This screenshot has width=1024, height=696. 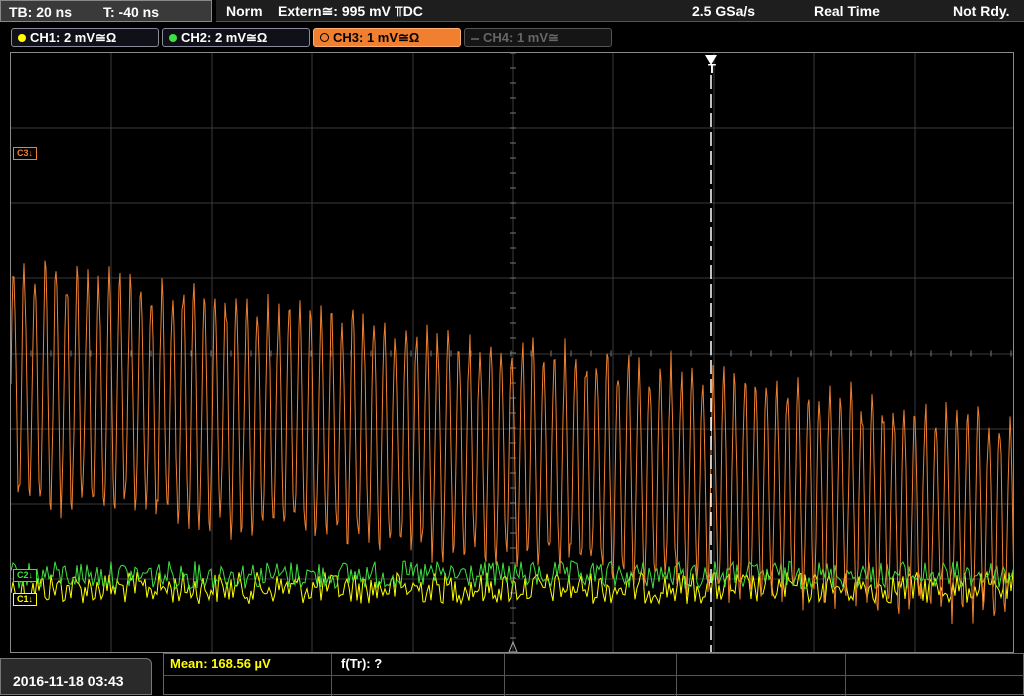 I want to click on channel-4-dash-icon, so click(x=475, y=38).